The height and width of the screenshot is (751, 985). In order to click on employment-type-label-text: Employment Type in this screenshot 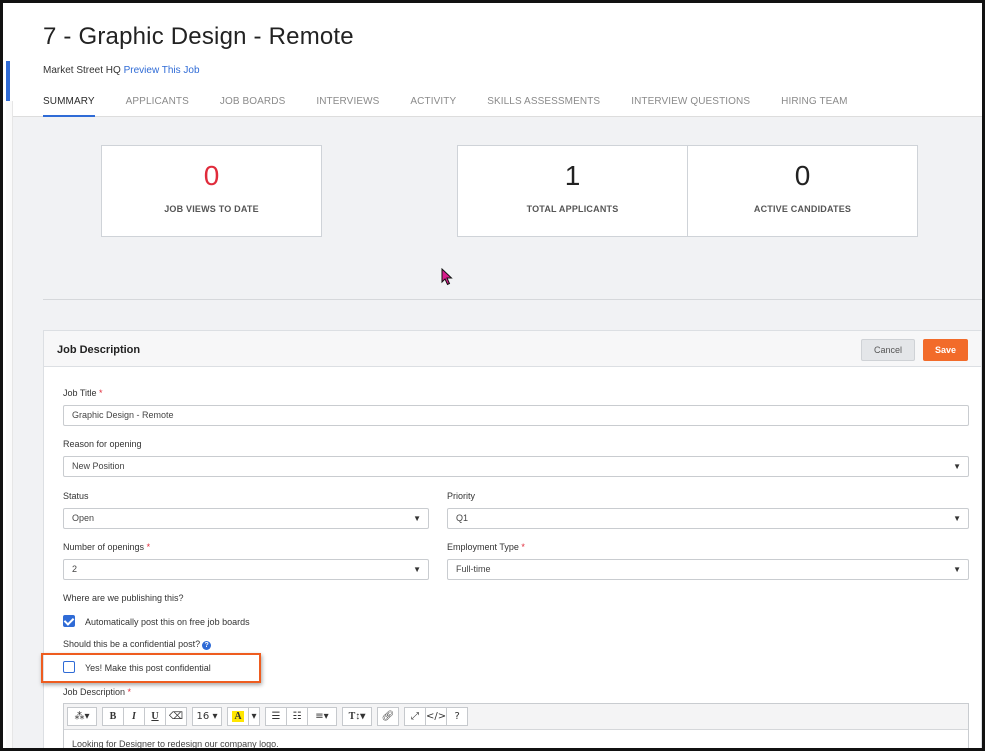, I will do `click(483, 547)`.